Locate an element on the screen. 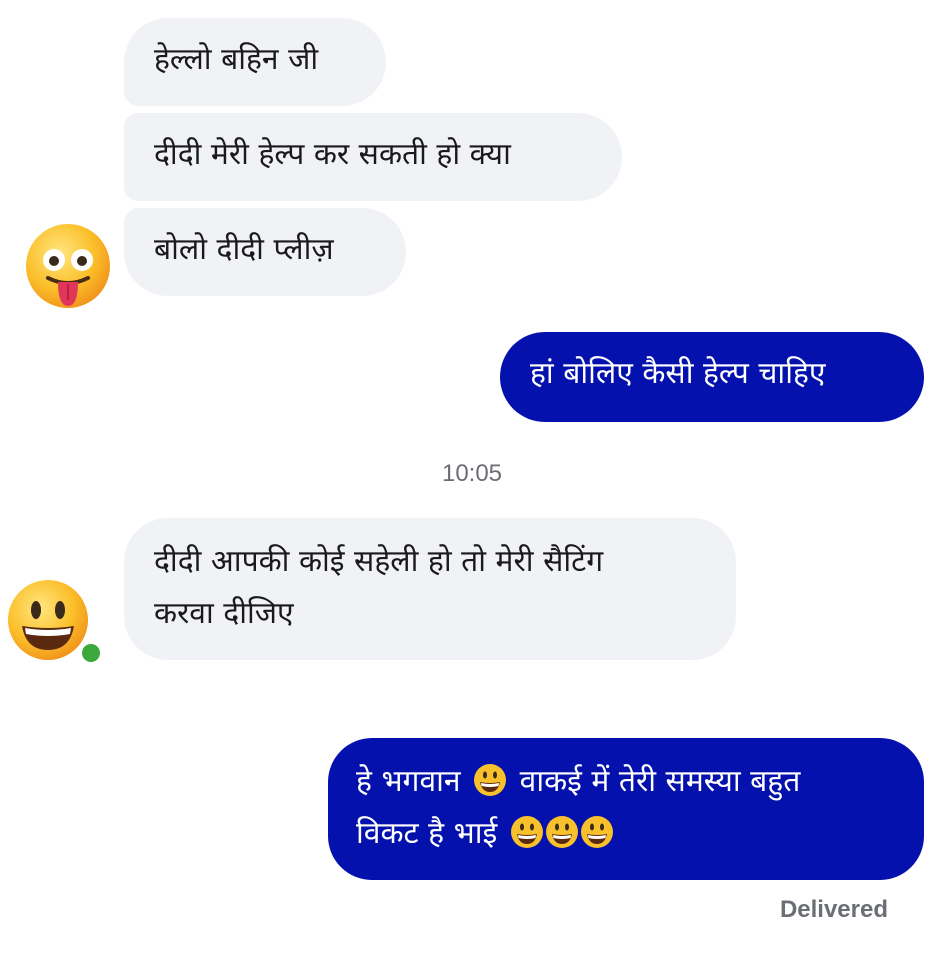 The height and width of the screenshot is (965, 944). message-text: विकट है भाई is located at coordinates (427, 833).